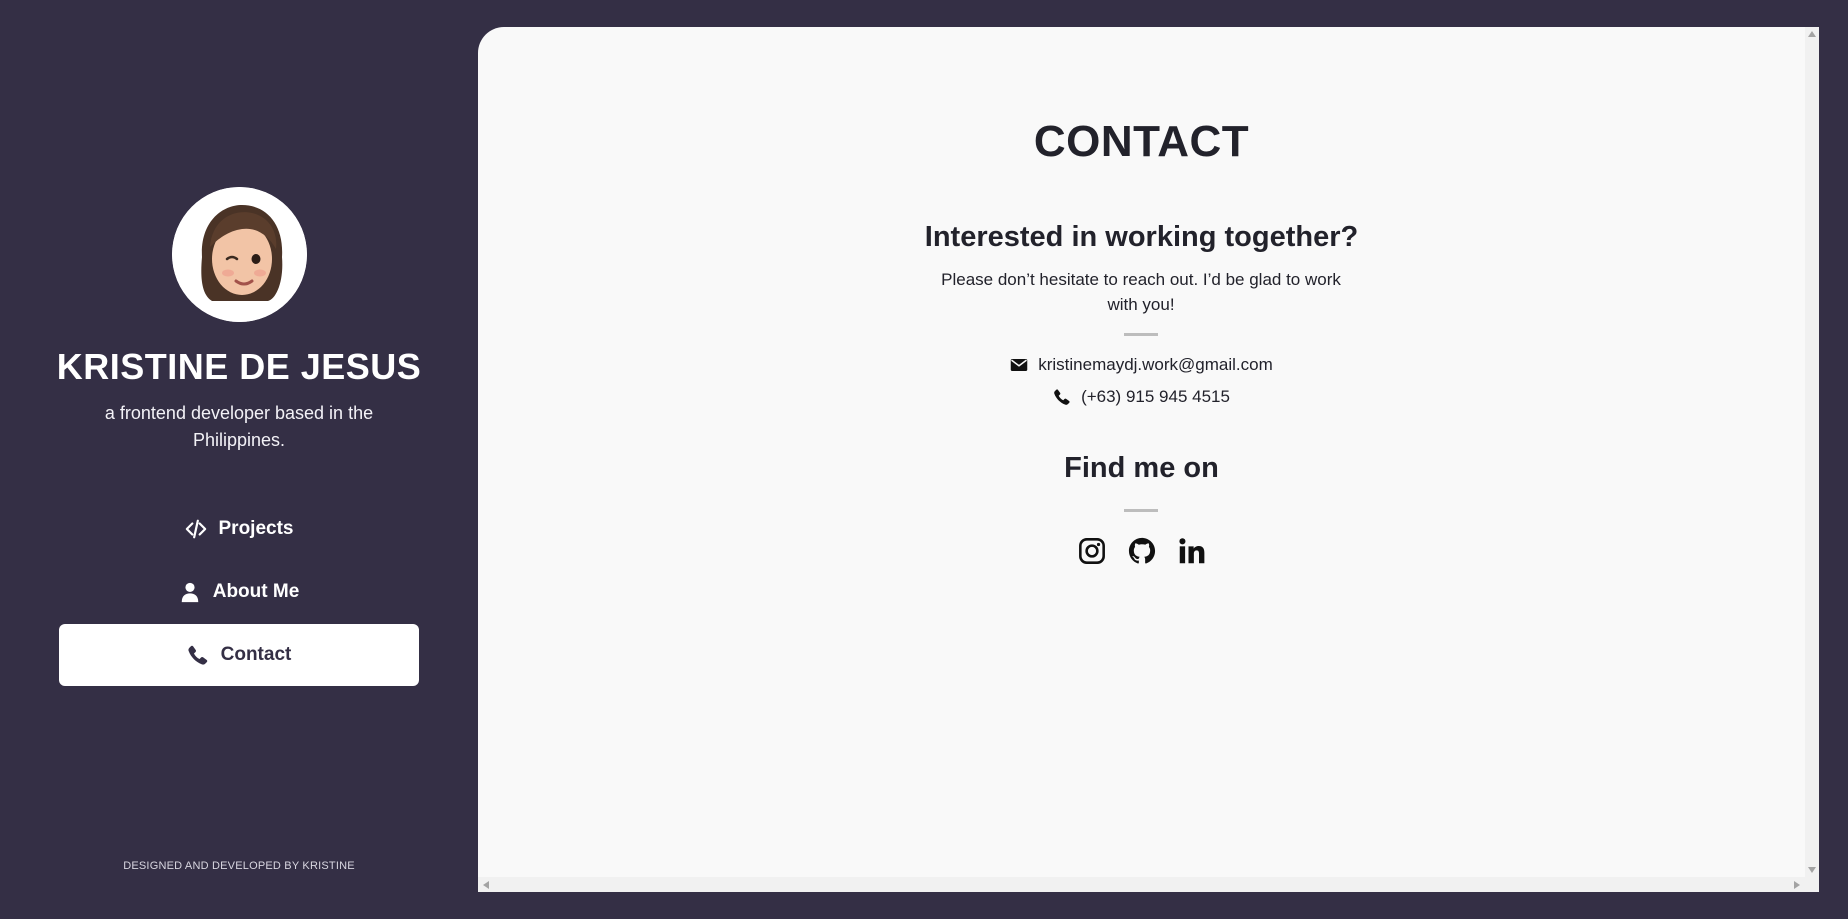 The height and width of the screenshot is (919, 1848). I want to click on profile-name: KRISTINE DE JESUS, so click(239, 366).